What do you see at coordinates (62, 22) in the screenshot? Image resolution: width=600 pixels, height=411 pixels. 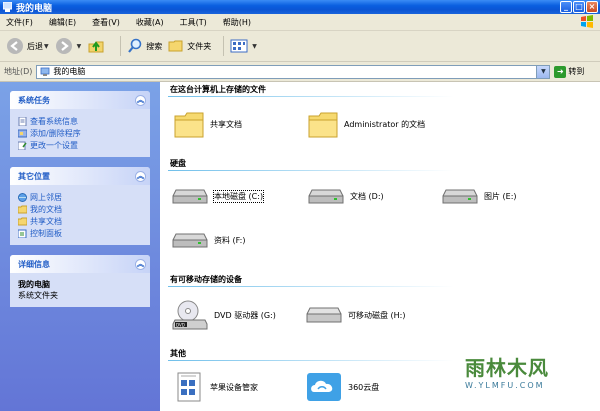 I see `menu-edit: 编辑(E)` at bounding box center [62, 22].